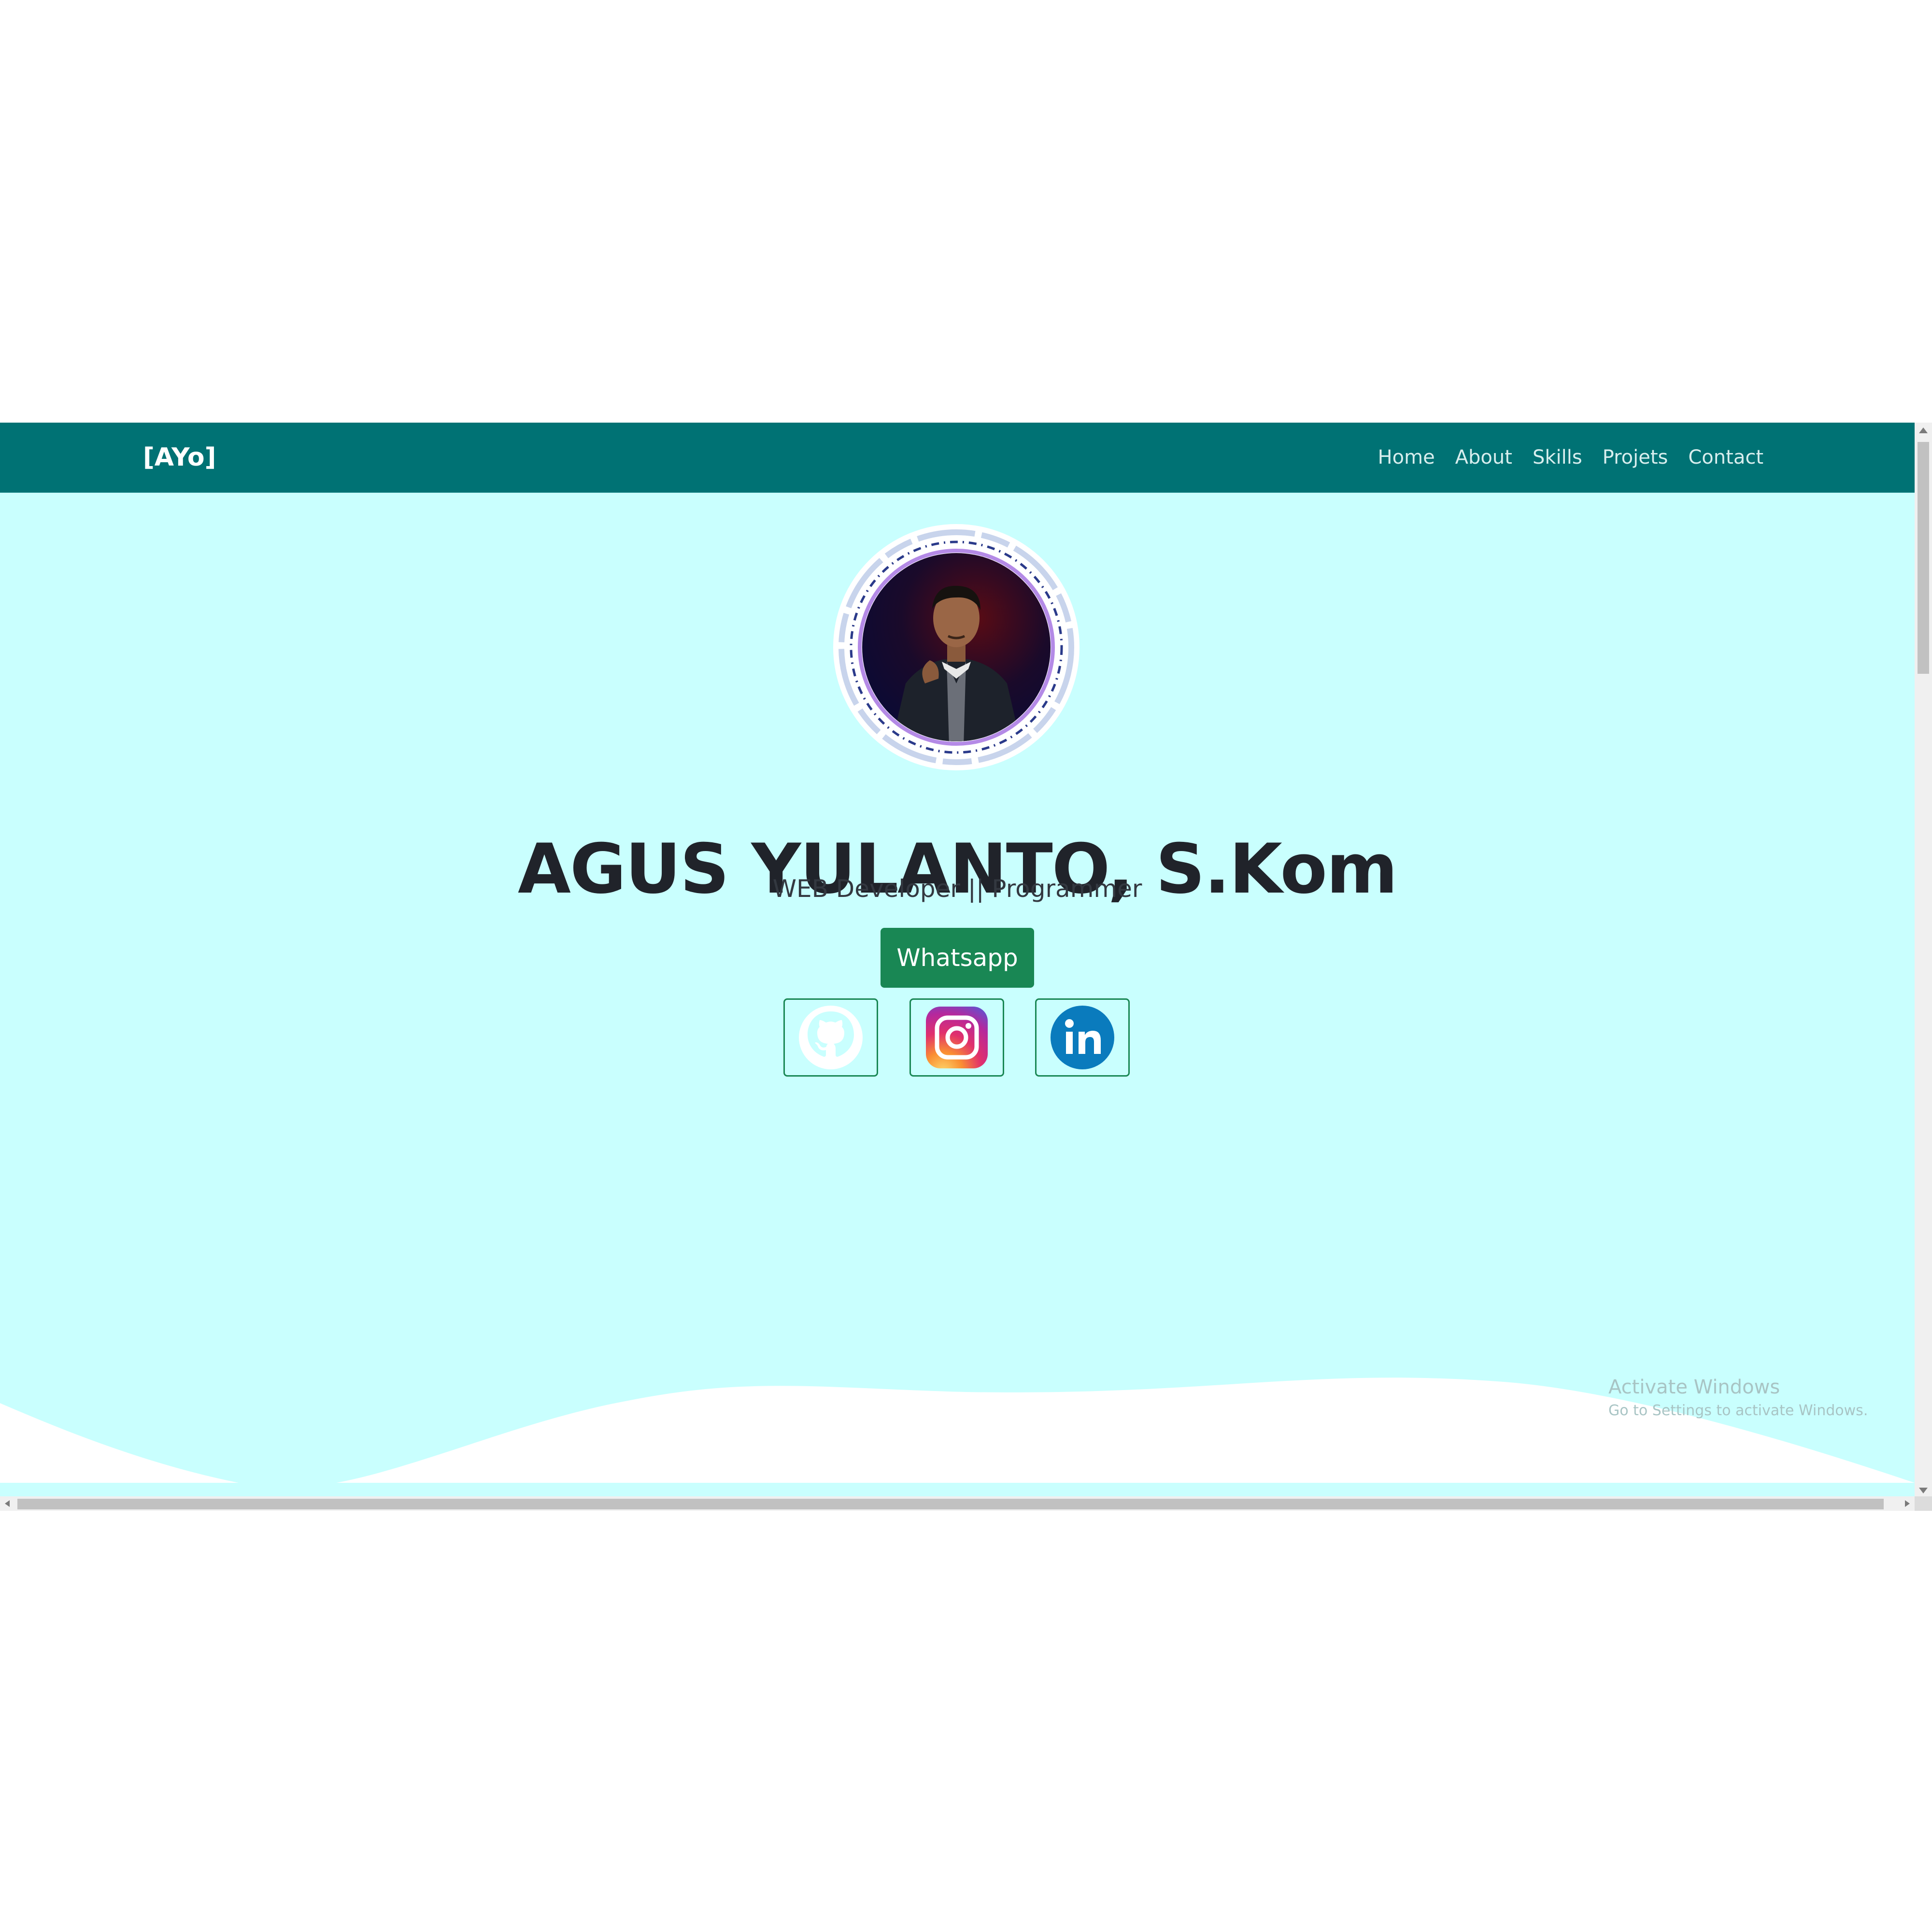 The height and width of the screenshot is (1932, 1932). I want to click on whatsapp-button: Whatsapp, so click(957, 958).